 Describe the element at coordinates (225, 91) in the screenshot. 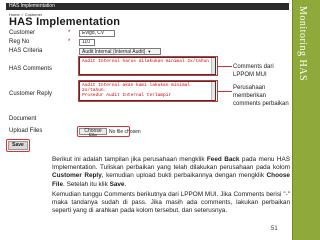

I see `reply-arrow` at that location.